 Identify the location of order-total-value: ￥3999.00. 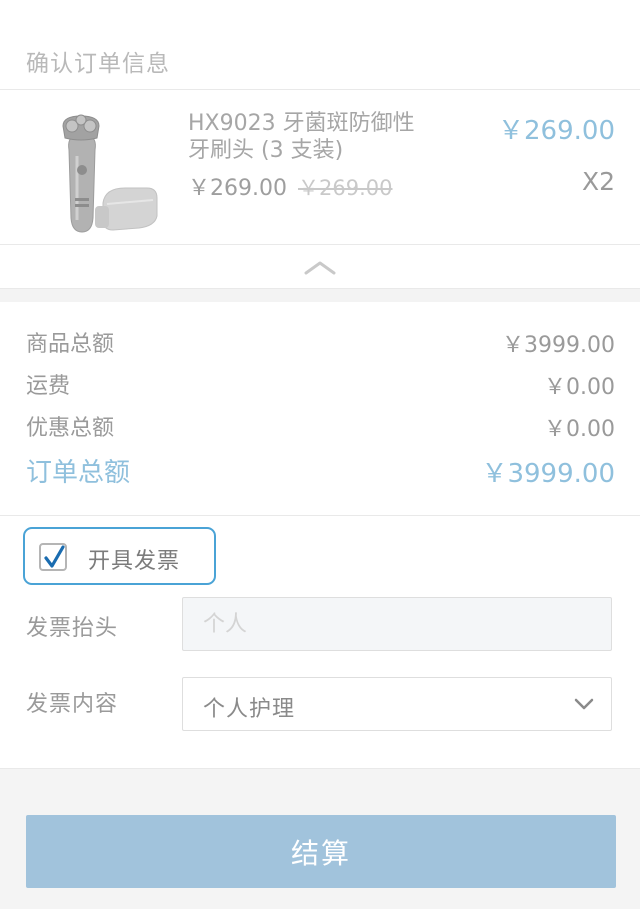
(548, 474).